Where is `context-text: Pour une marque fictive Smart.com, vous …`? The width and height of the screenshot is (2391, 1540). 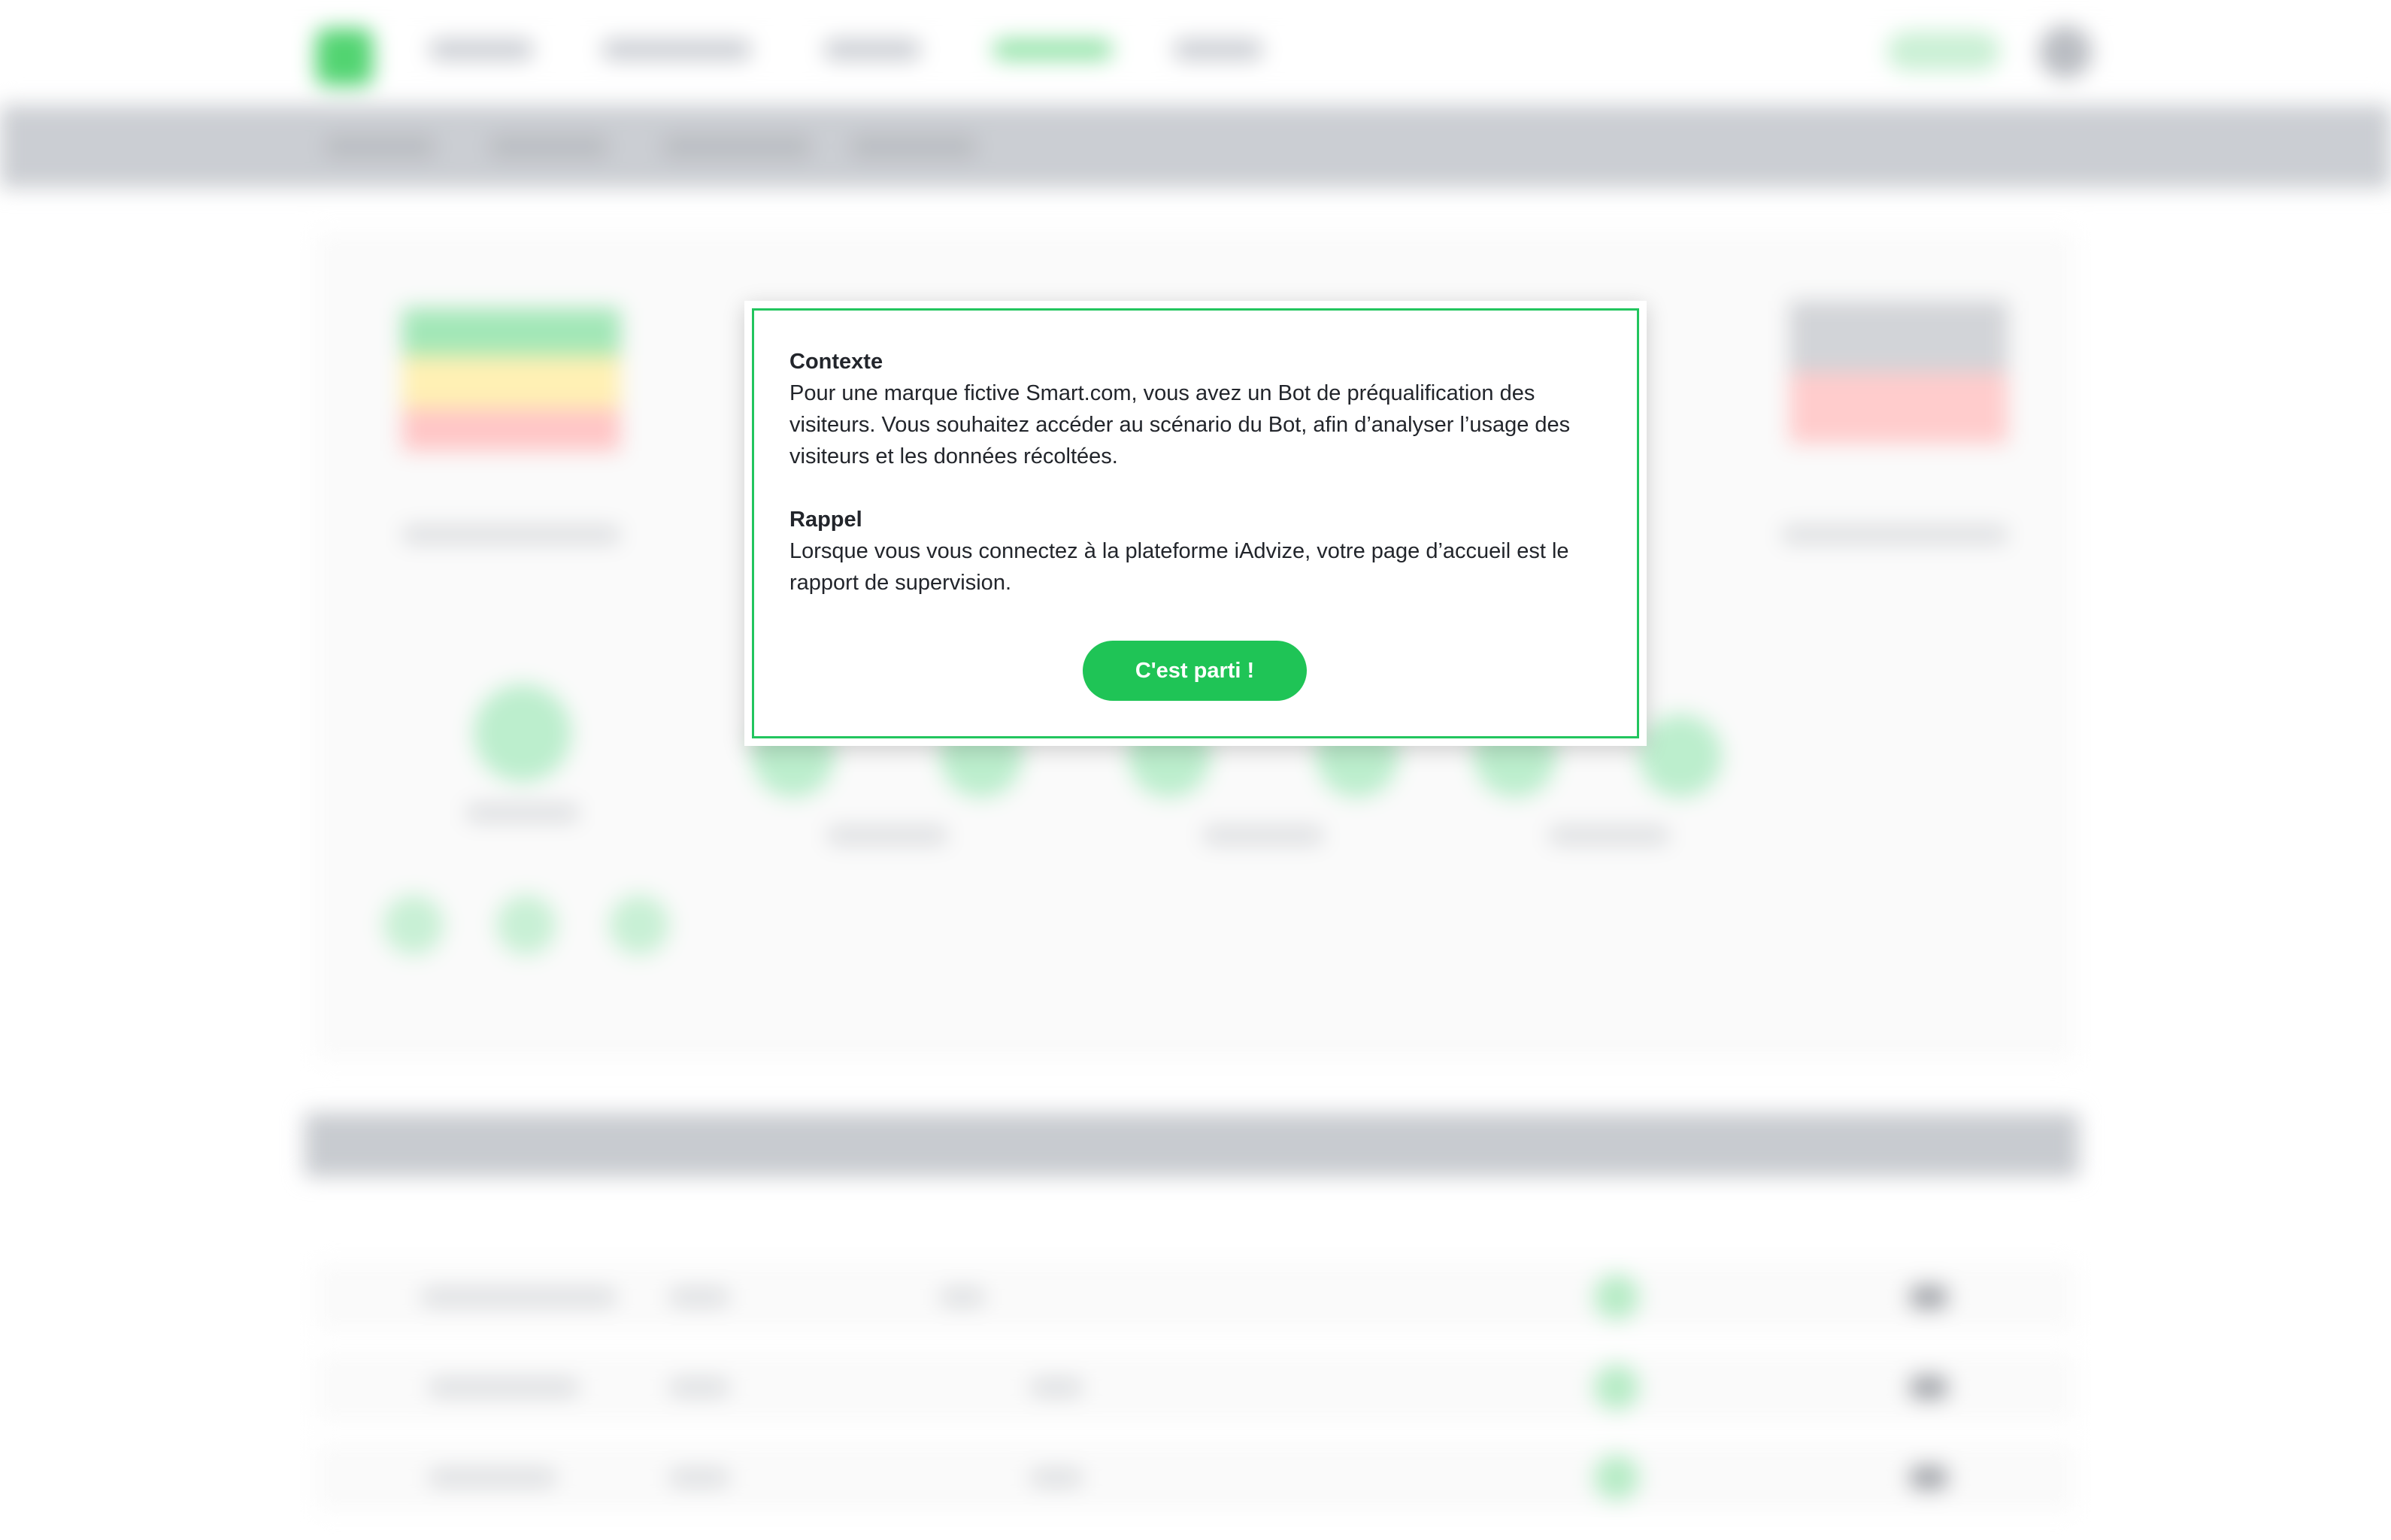
context-text: Pour une marque fictive Smart.com, vous … is located at coordinates (1180, 424).